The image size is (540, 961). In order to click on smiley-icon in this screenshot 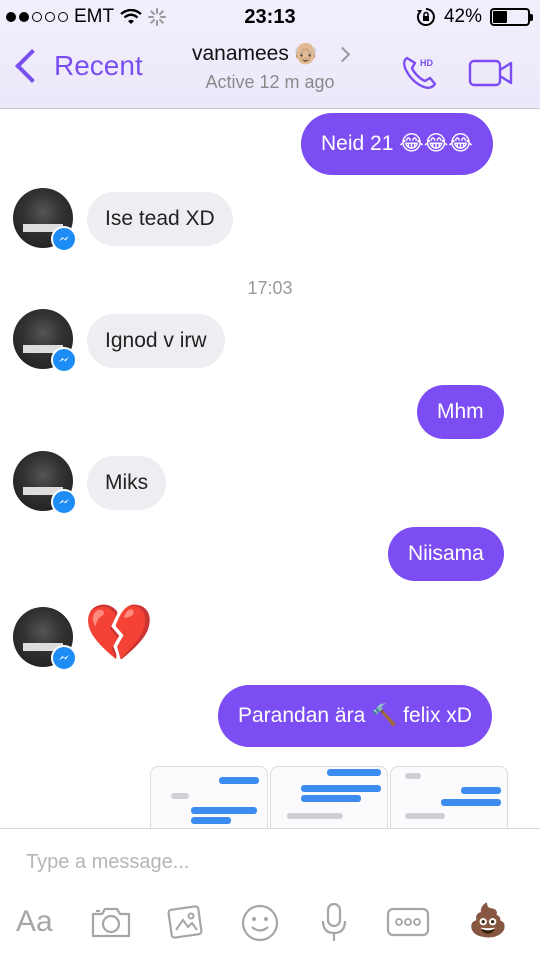, I will do `click(260, 923)`.